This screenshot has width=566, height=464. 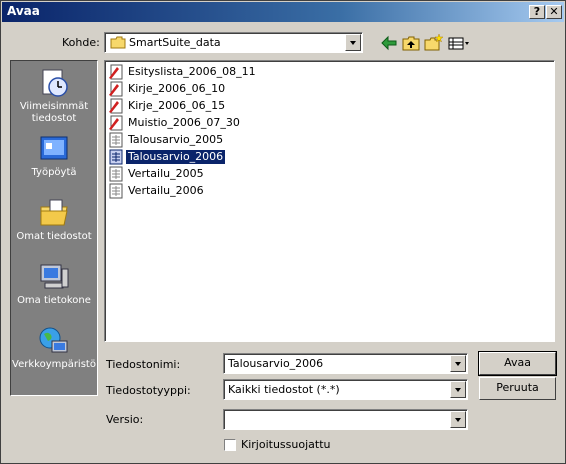 What do you see at coordinates (233, 42) in the screenshot?
I see `lookin-combo: SmartSuite_data` at bounding box center [233, 42].